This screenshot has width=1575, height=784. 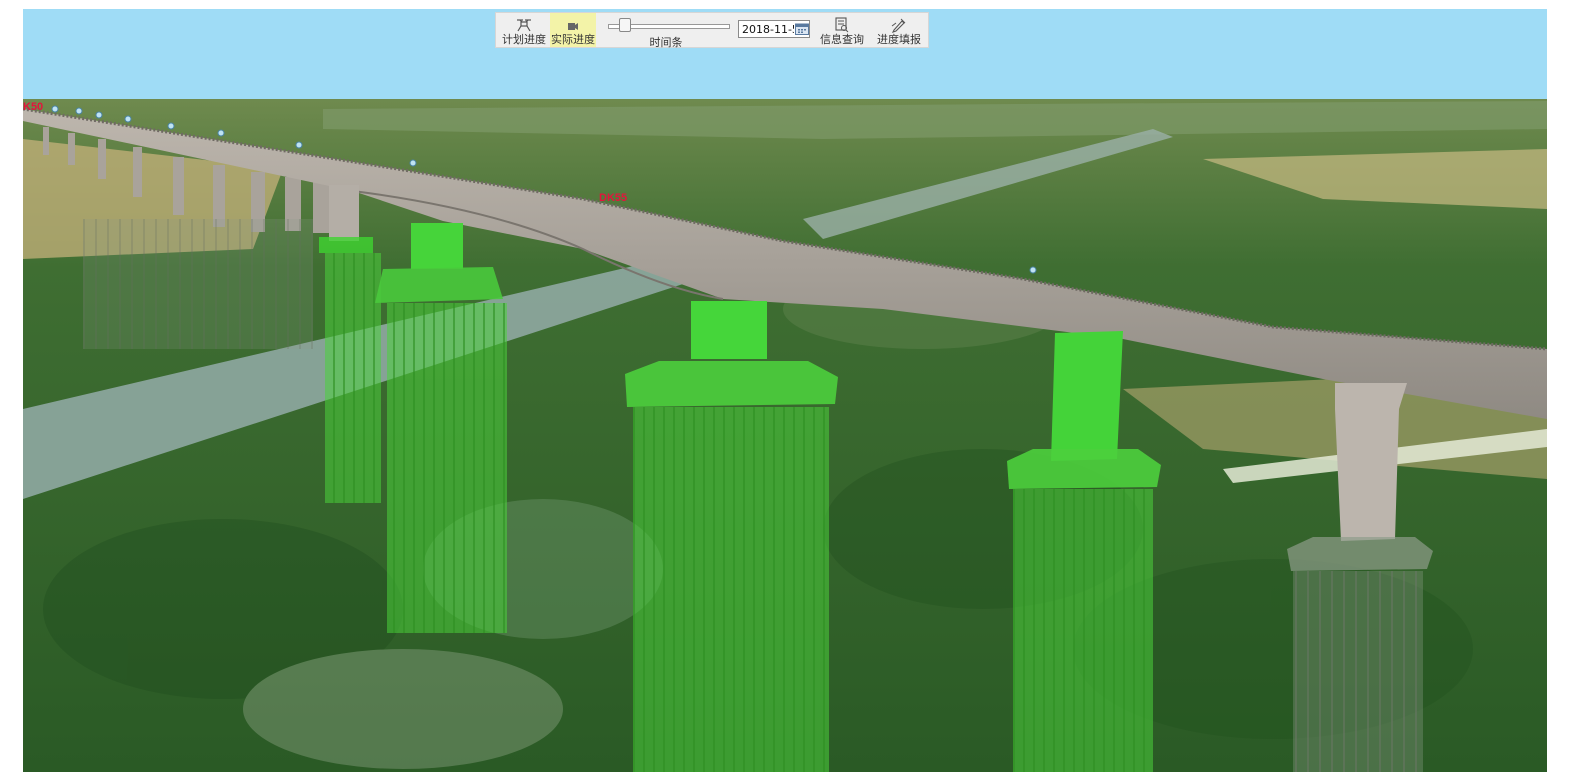 What do you see at coordinates (666, 42) in the screenshot?
I see `timebar-label: 时间条` at bounding box center [666, 42].